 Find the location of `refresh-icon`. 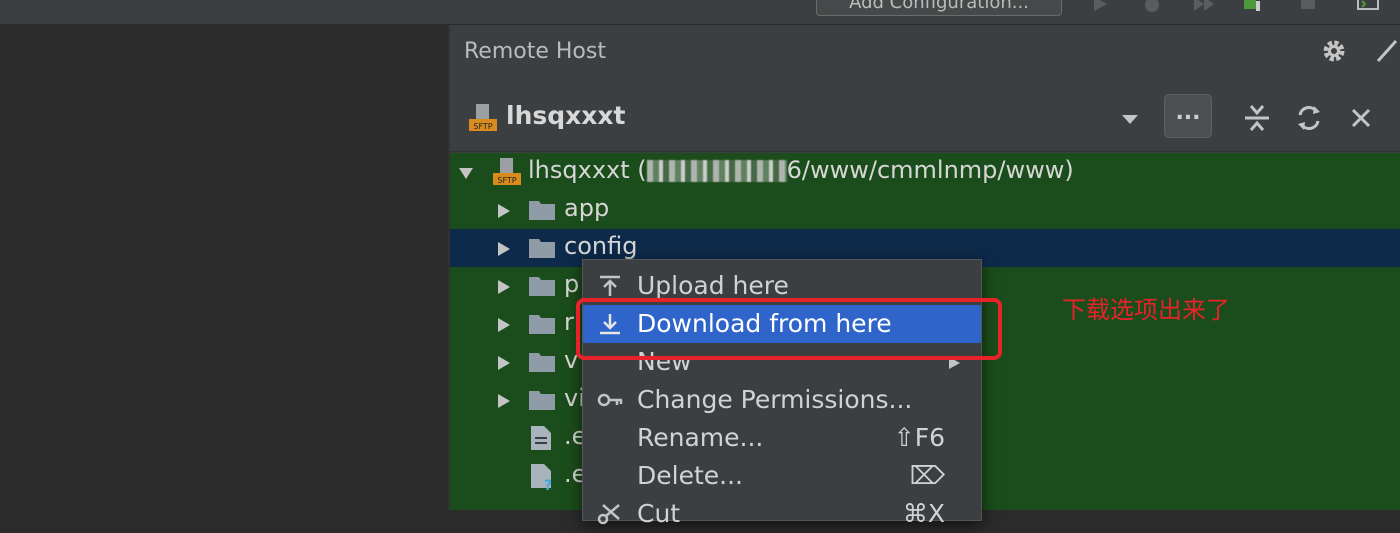

refresh-icon is located at coordinates (1309, 118).